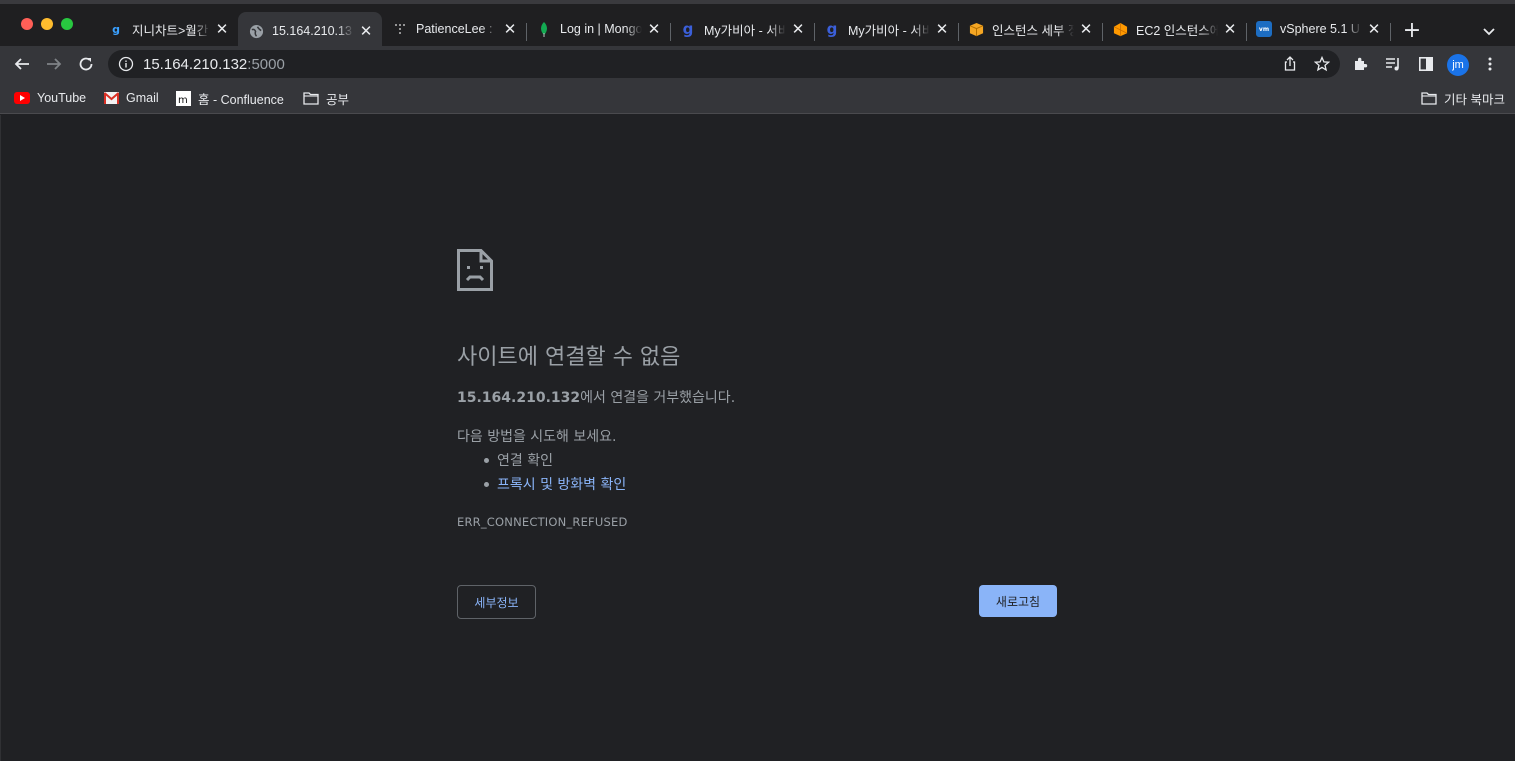  Describe the element at coordinates (569, 357) in the screenshot. I see `error-title: 사이트에 연결할 수 없음` at that location.